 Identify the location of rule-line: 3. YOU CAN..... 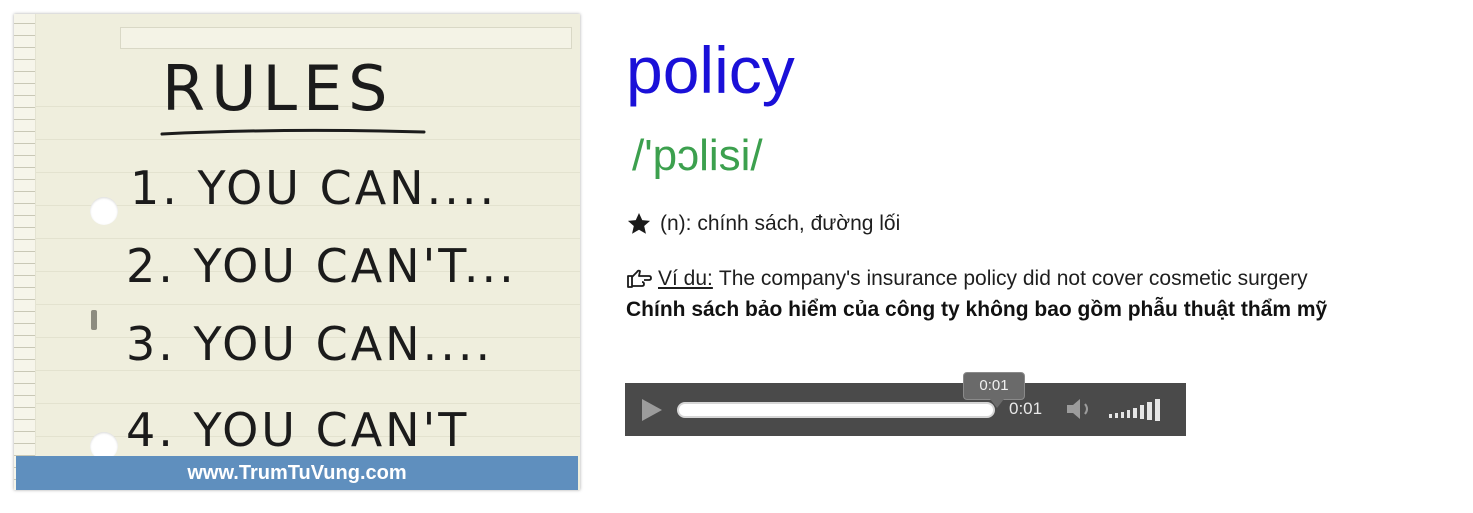
(309, 344).